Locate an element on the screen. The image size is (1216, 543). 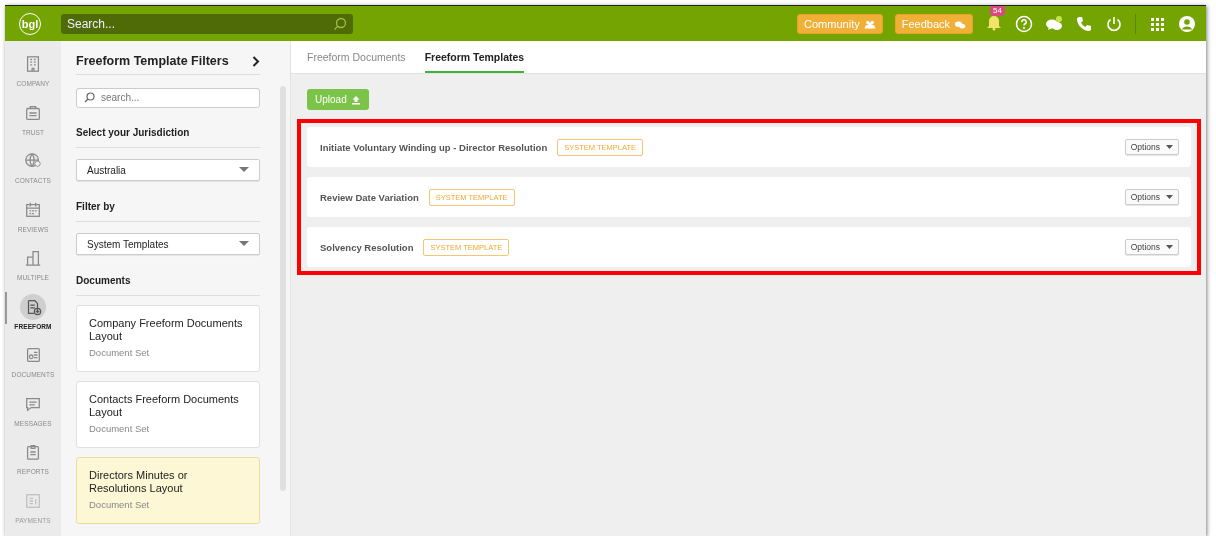
document-icon is located at coordinates (33, 355).